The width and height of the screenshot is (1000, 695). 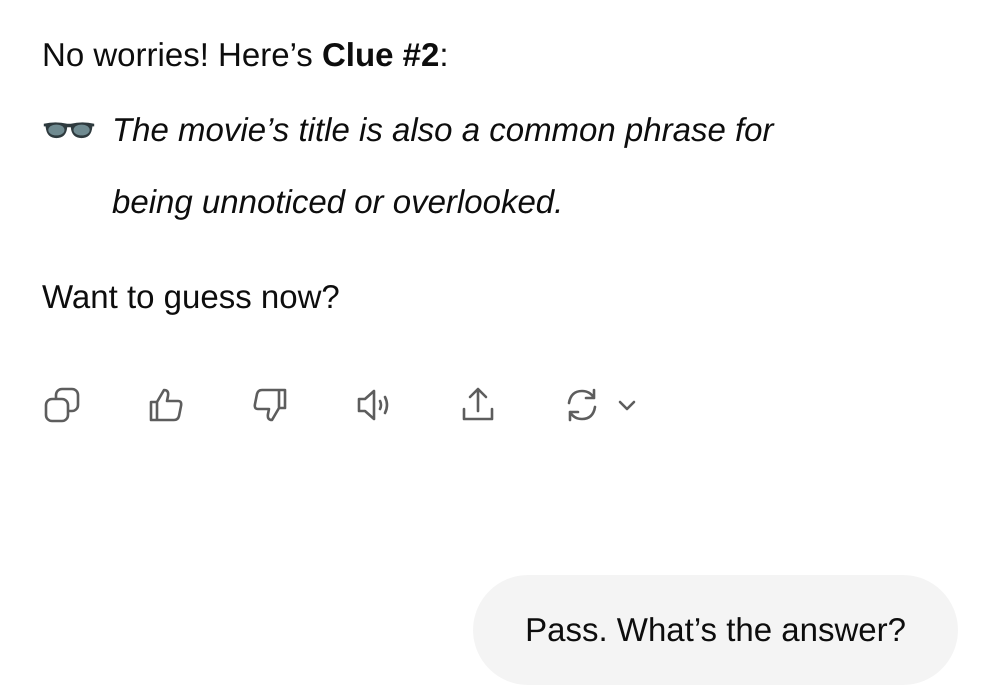 I want to click on message-text: Want to guess now?, so click(x=191, y=297).